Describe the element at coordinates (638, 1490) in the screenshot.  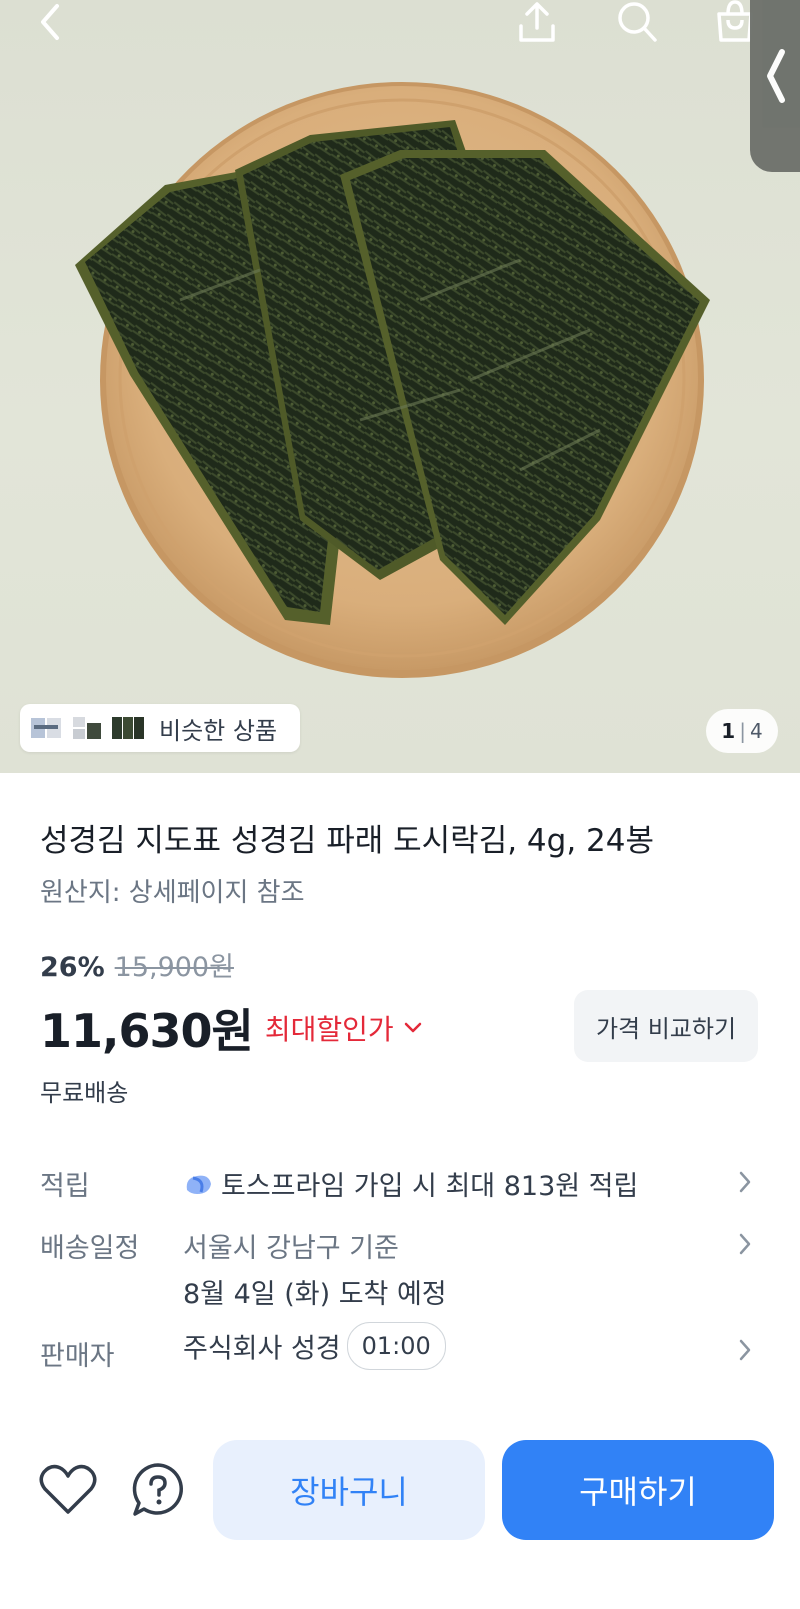
I see `buy-now-button: 구매하기` at that location.